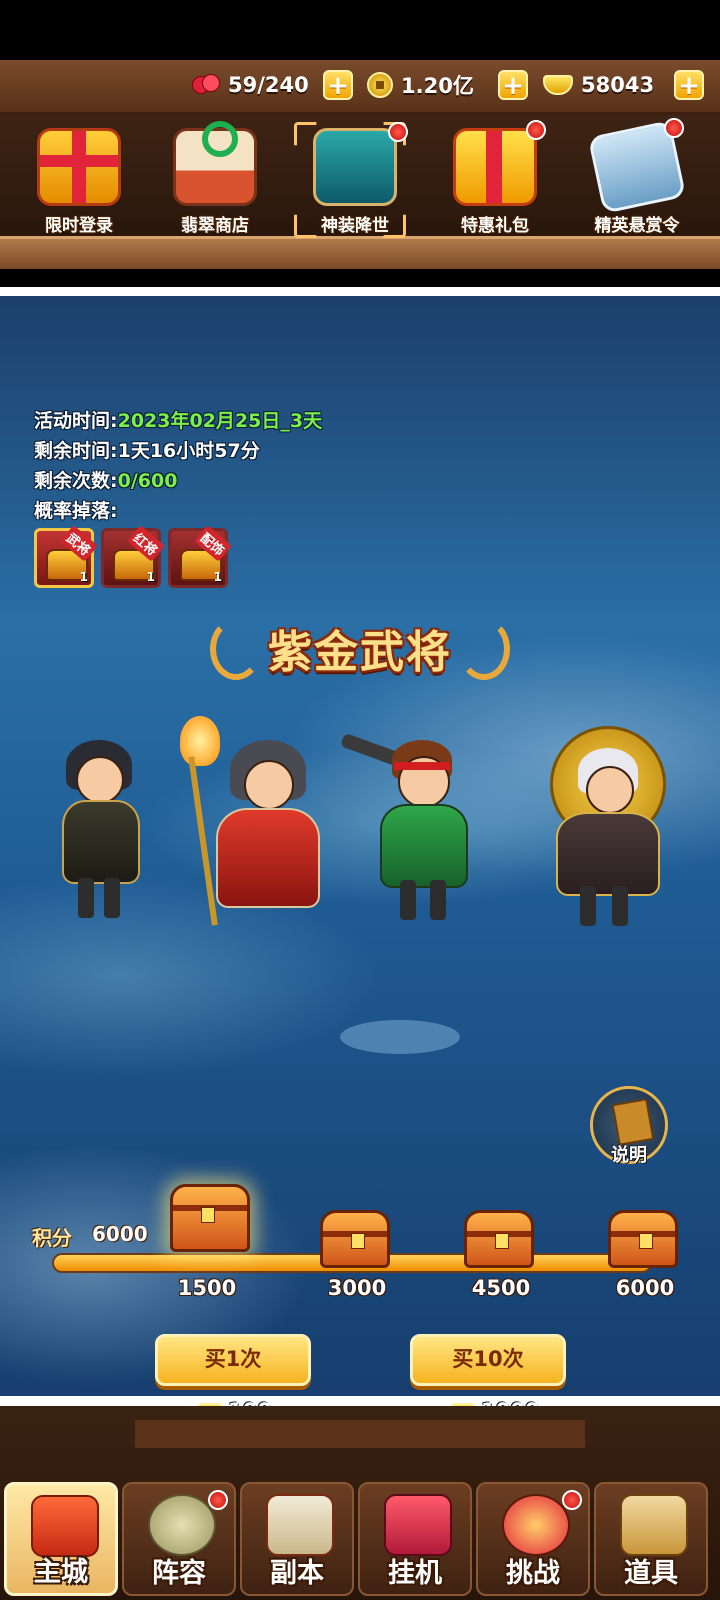 This screenshot has width=720, height=1600. What do you see at coordinates (215, 163) in the screenshot?
I see `jade-shop-icon` at bounding box center [215, 163].